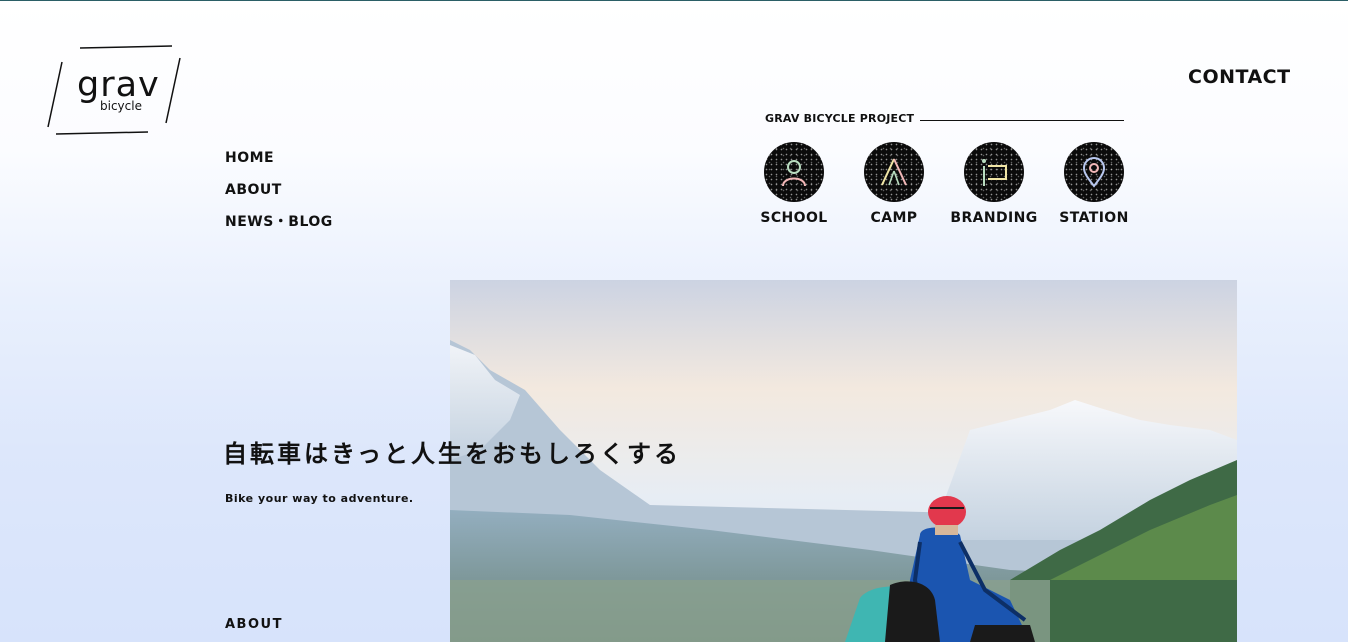 The image size is (1348, 642). Describe the element at coordinates (794, 172) in the screenshot. I see `person-icon` at that location.